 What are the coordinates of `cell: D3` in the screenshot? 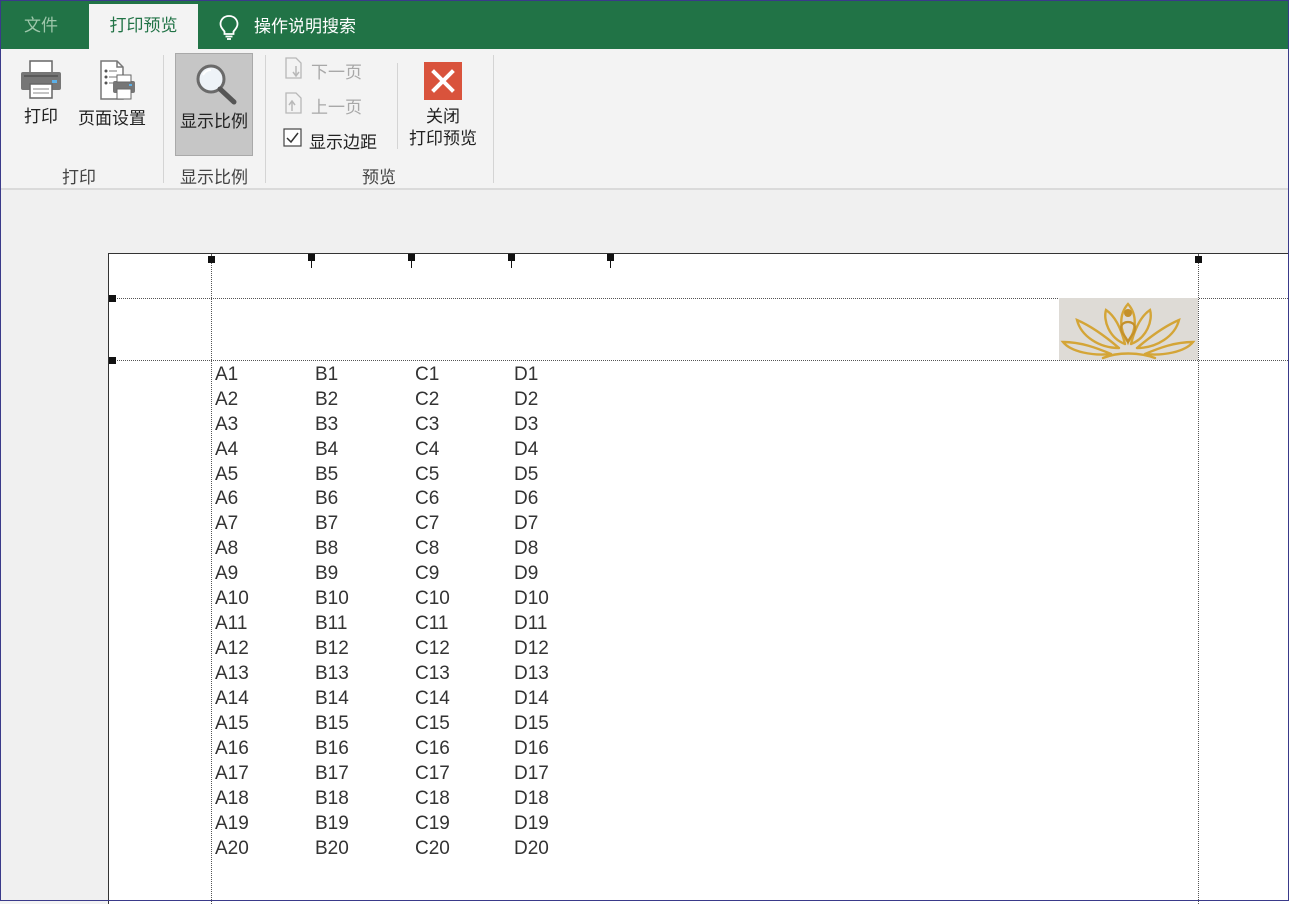 It's located at (526, 424).